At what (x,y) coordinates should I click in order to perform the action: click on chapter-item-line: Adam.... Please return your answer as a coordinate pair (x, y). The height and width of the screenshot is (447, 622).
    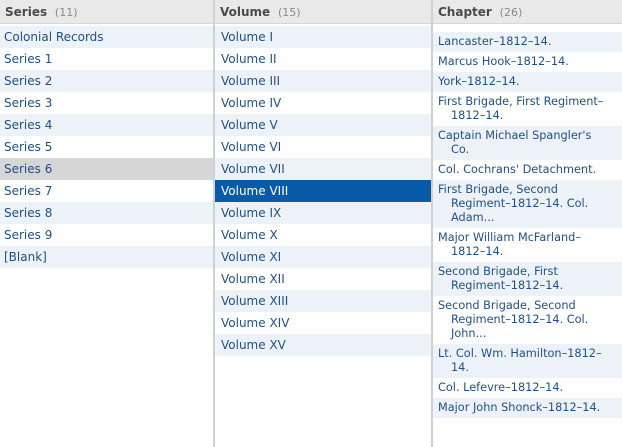
    Looking at the image, I should click on (473, 217).